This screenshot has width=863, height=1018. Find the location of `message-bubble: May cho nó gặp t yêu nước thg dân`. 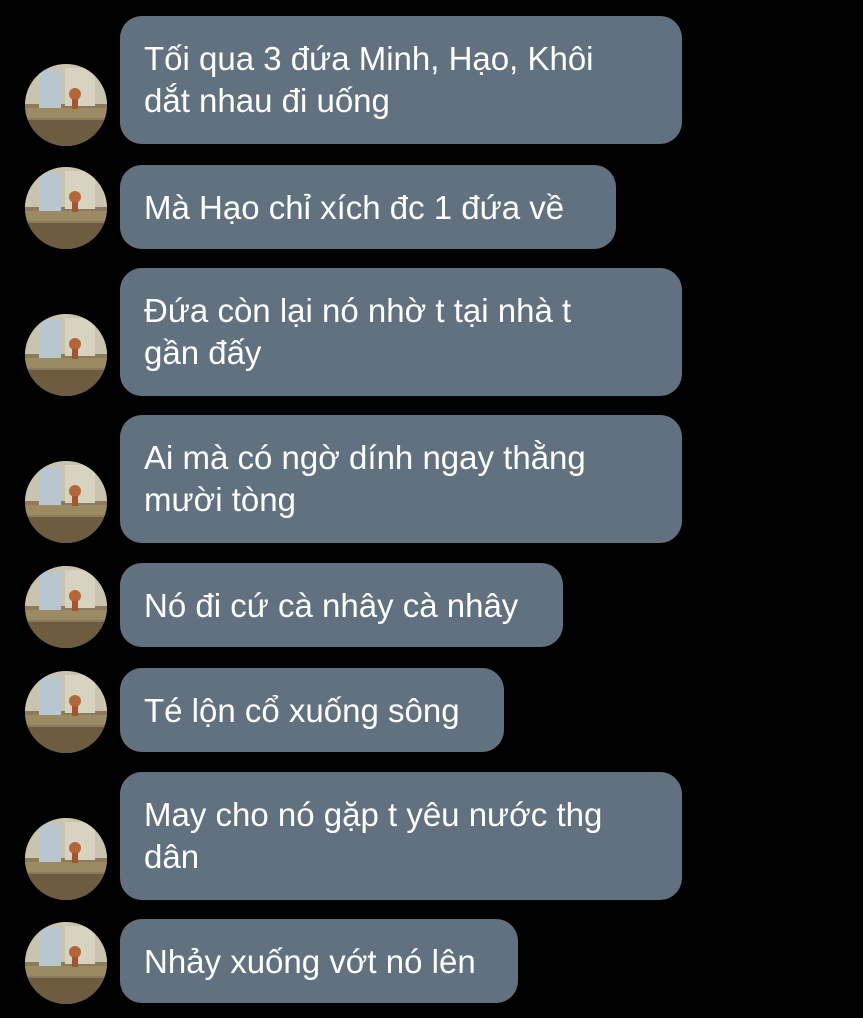

message-bubble: May cho nó gặp t yêu nước thg dân is located at coordinates (401, 836).